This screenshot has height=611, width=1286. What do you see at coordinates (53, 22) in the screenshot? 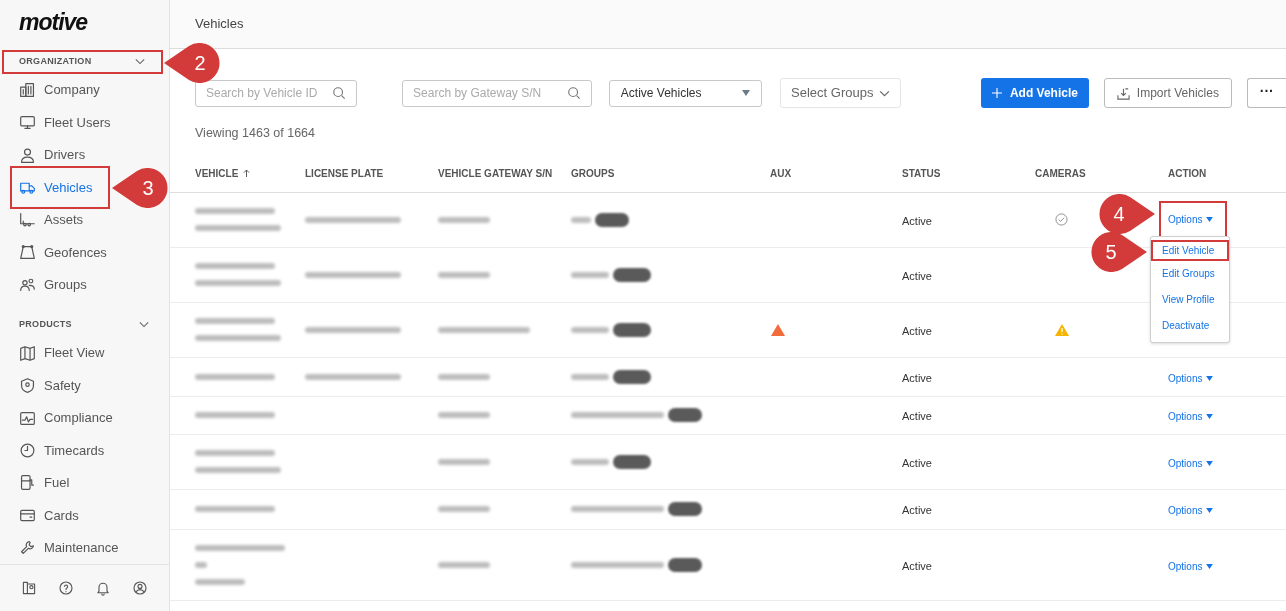
I see `logo: motive` at bounding box center [53, 22].